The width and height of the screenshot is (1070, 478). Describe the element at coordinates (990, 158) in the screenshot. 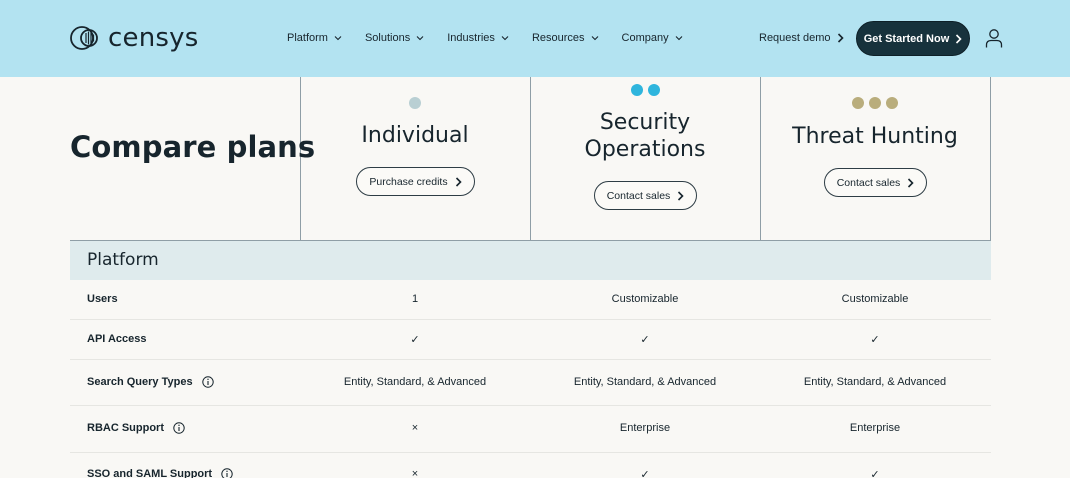

I see `plan-divider` at that location.